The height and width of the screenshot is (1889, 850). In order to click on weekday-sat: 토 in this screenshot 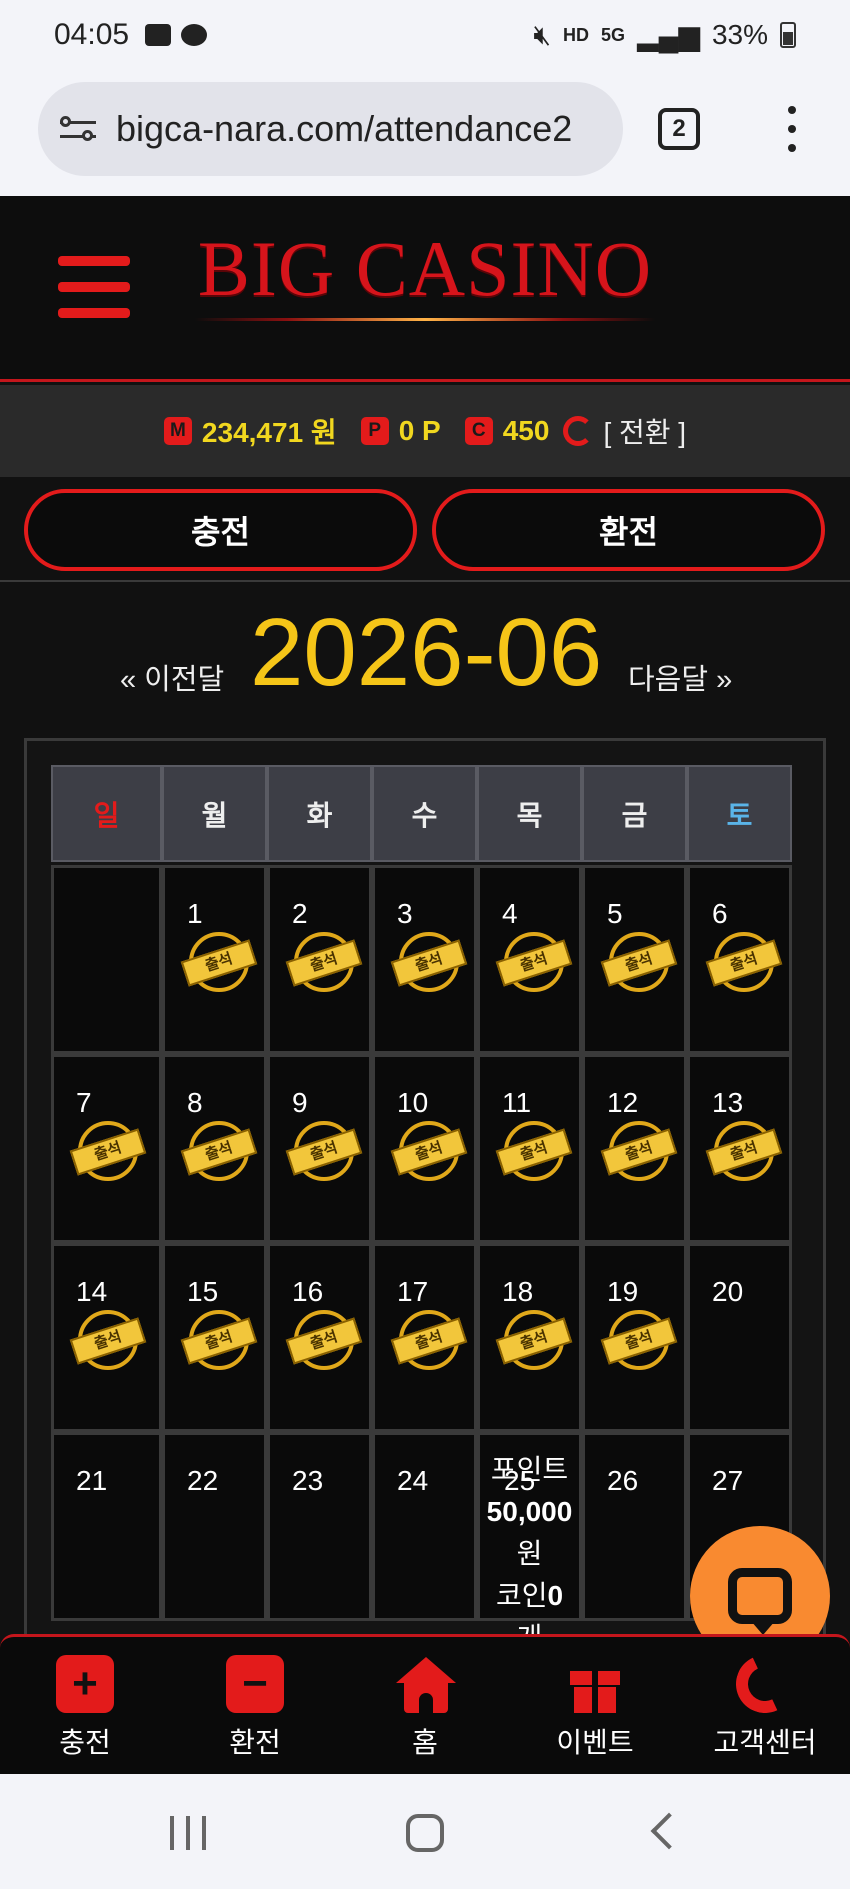, I will do `click(739, 813)`.